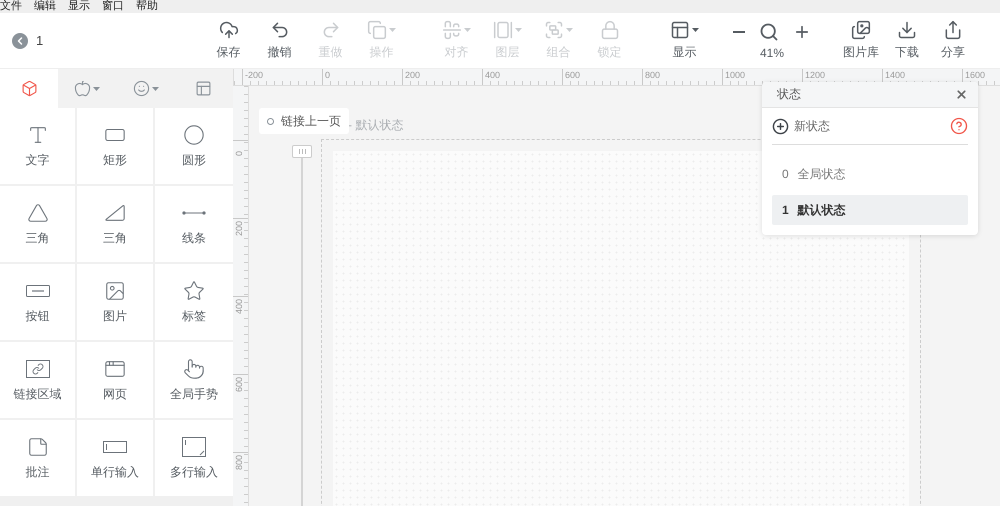 The height and width of the screenshot is (506, 1000). I want to click on note-icon, so click(37, 447).